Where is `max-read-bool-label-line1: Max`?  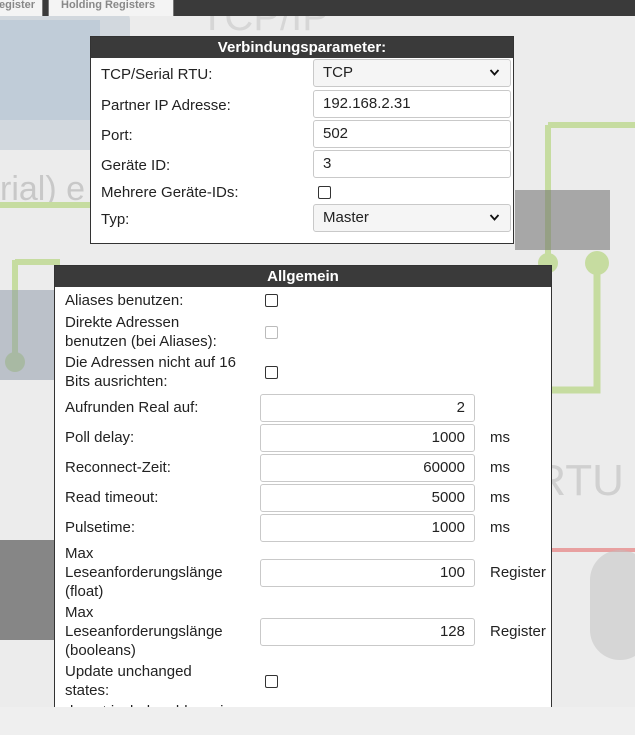 max-read-bool-label-line1: Max is located at coordinates (79, 612).